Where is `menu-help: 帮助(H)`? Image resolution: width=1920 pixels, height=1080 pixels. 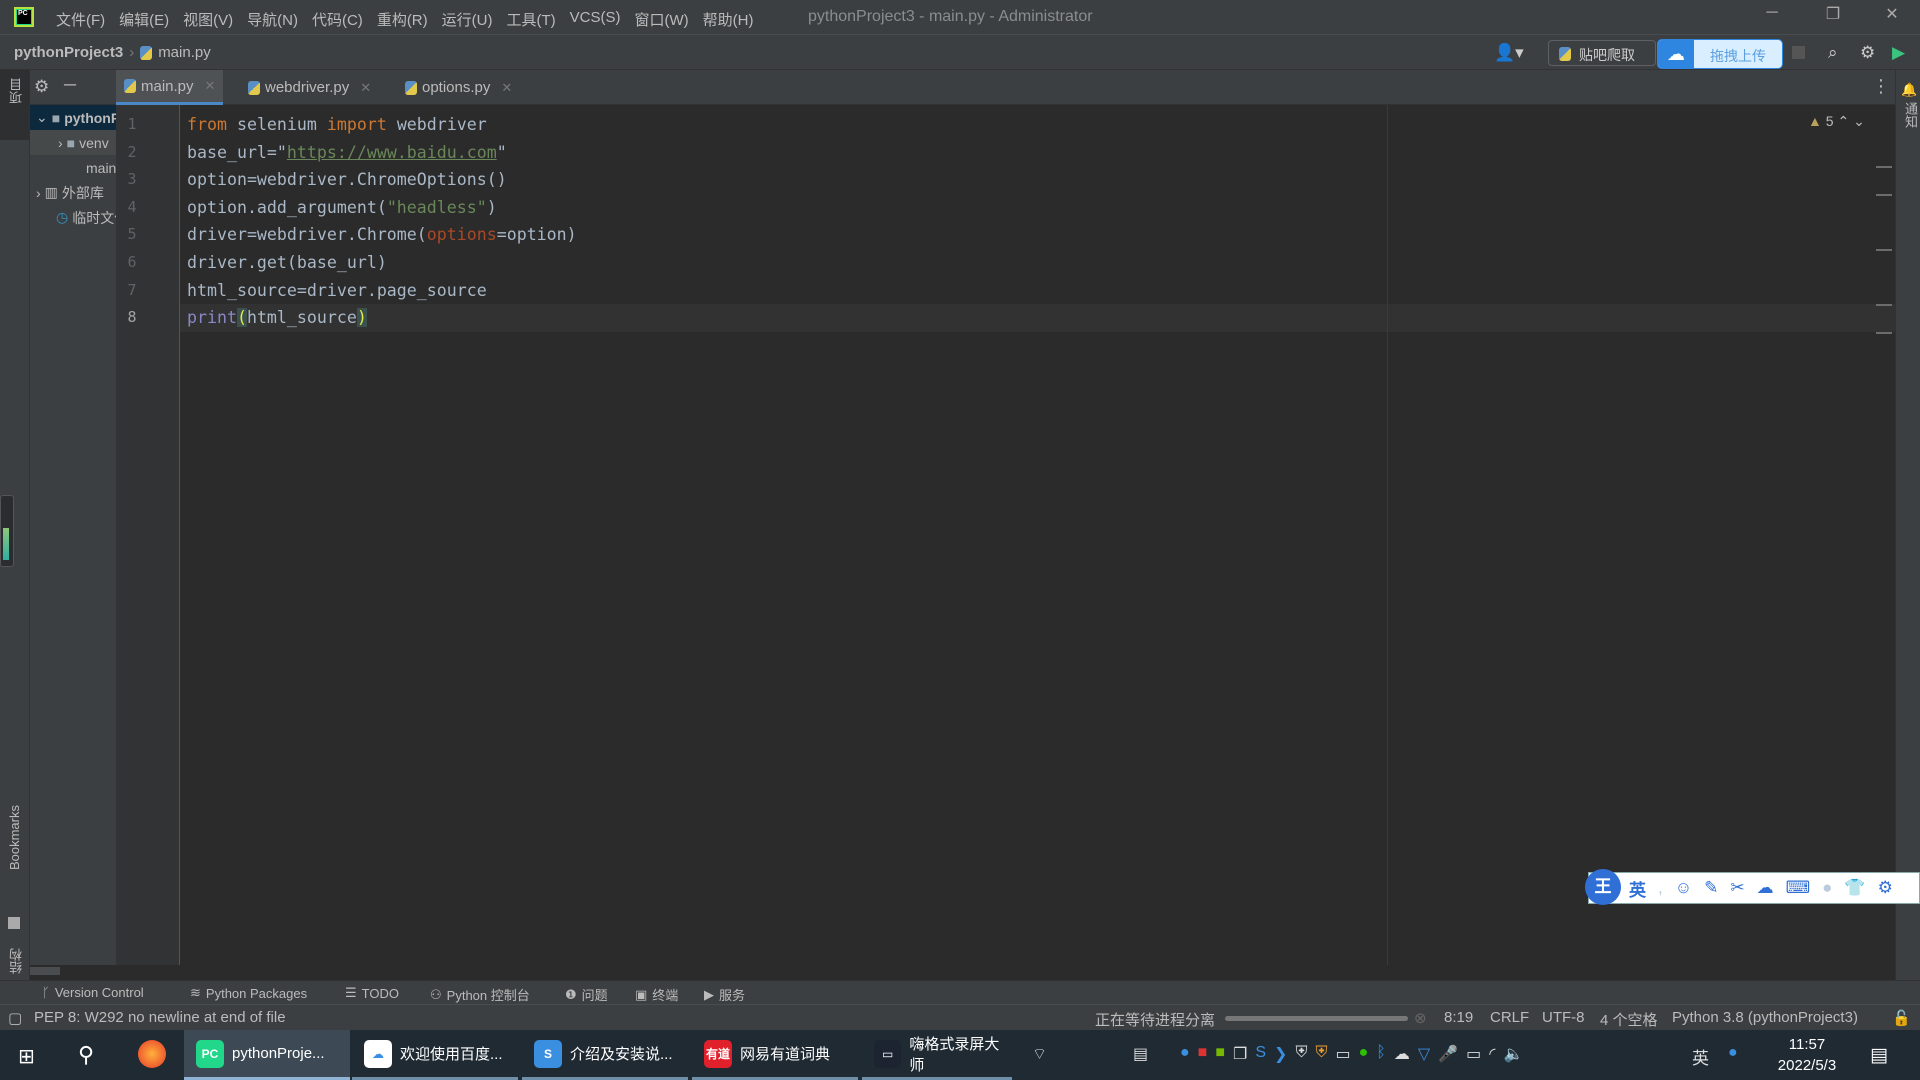 menu-help: 帮助(H) is located at coordinates (728, 19).